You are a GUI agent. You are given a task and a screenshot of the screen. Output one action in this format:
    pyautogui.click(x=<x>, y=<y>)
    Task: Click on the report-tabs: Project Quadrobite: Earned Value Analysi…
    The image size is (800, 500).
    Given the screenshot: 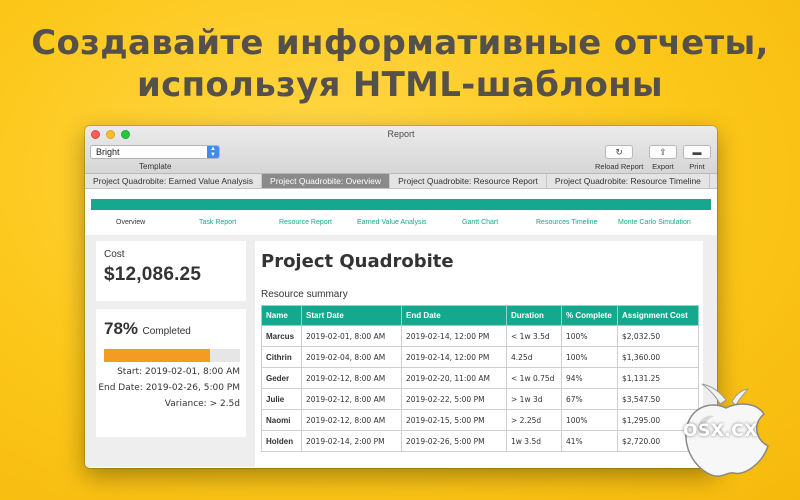 What is the action you would take?
    pyautogui.click(x=401, y=181)
    